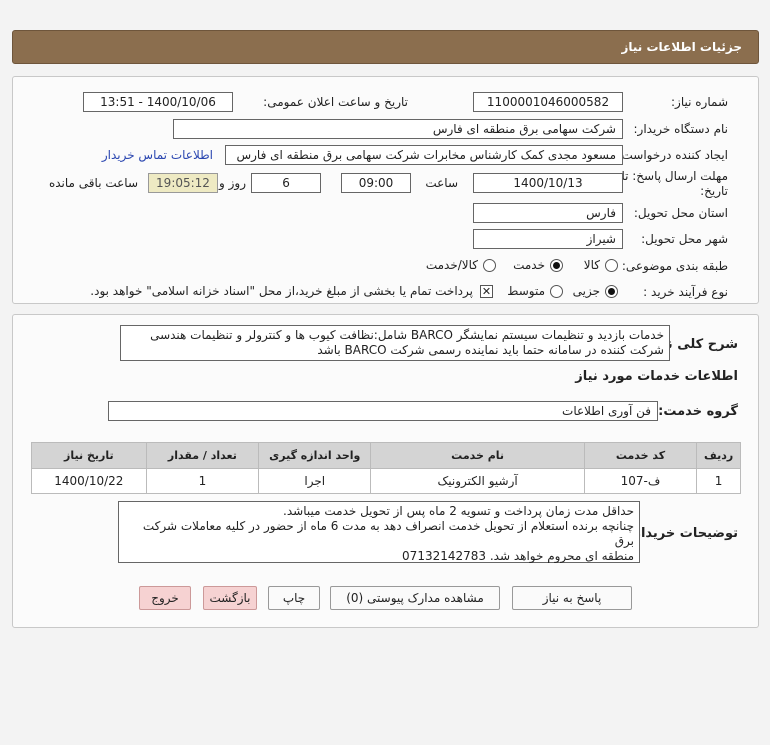  I want to click on remaining-label: ساعت باقی مانده, so click(93, 183).